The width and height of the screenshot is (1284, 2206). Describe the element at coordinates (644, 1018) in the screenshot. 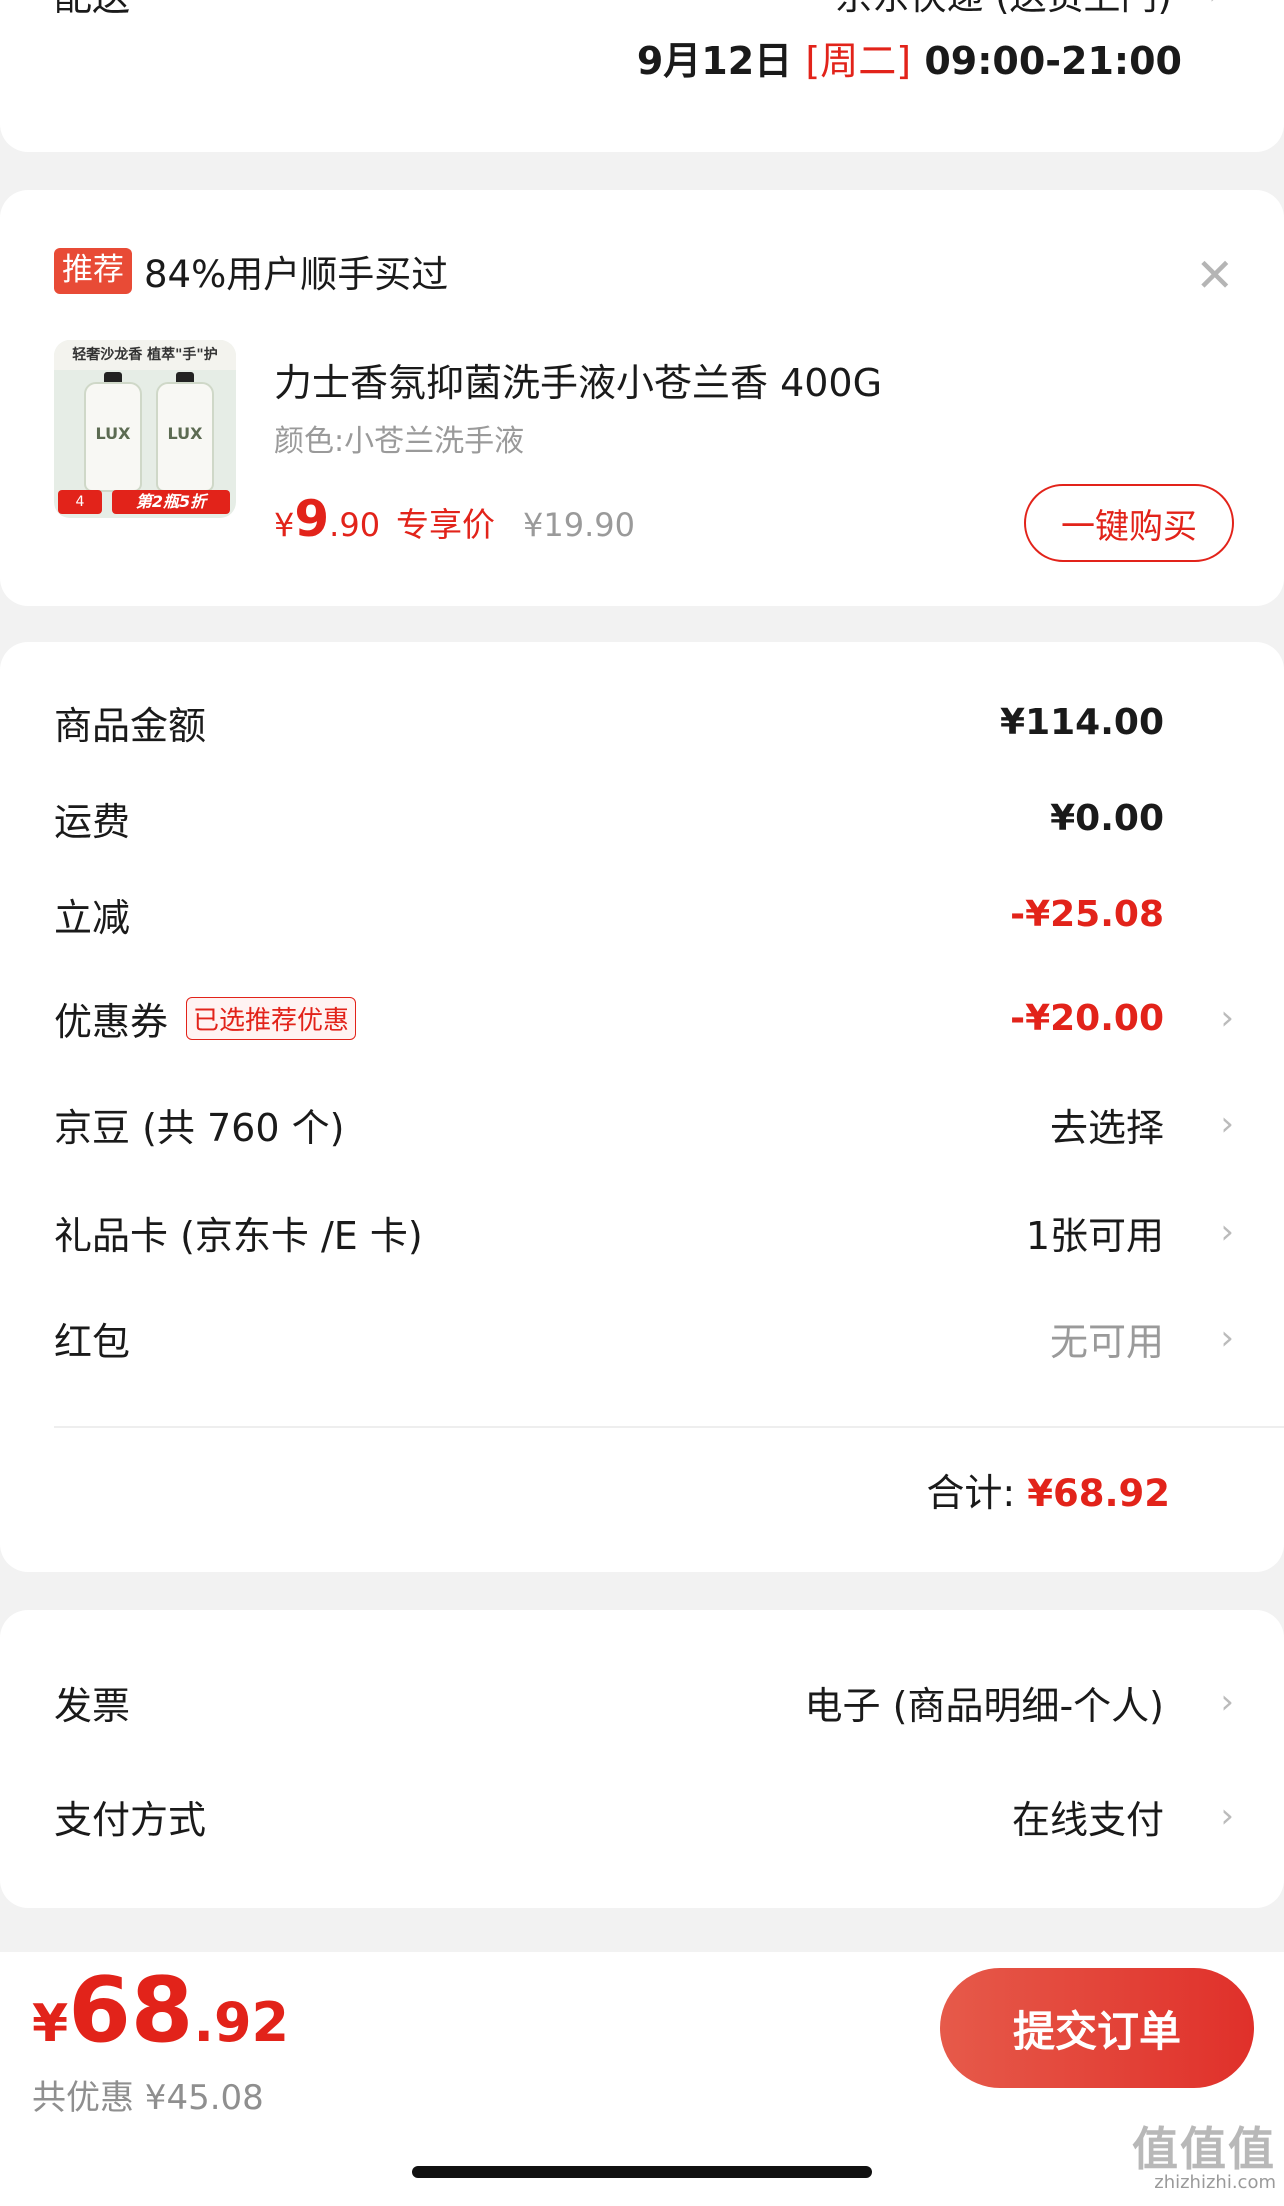

I see `summary-row-coupon: 优惠券 已选推荐优惠 -¥20.00 ›` at that location.